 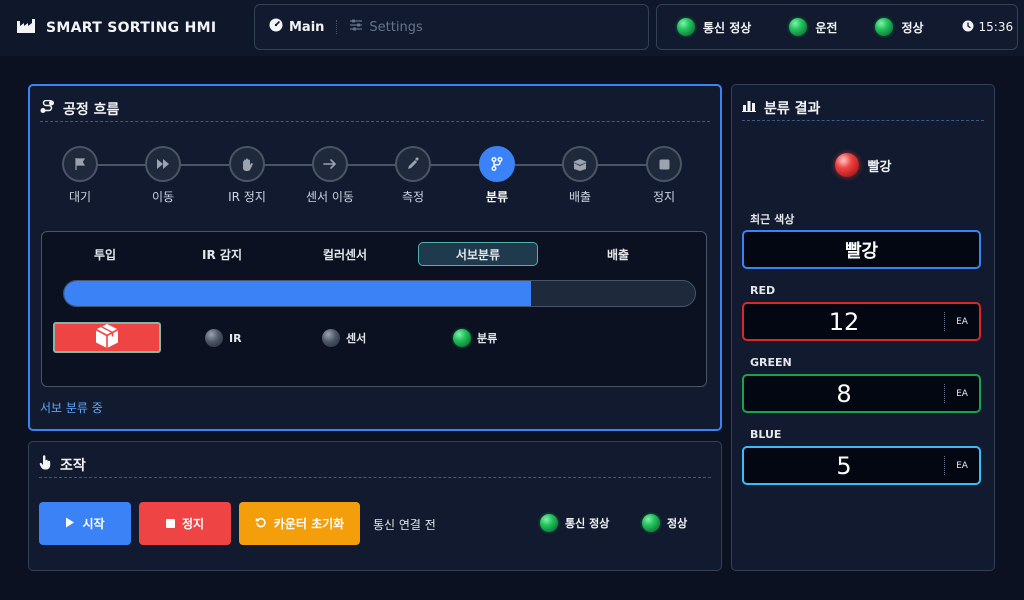 I want to click on step-ir-stop: IR 정지, so click(x=247, y=175).